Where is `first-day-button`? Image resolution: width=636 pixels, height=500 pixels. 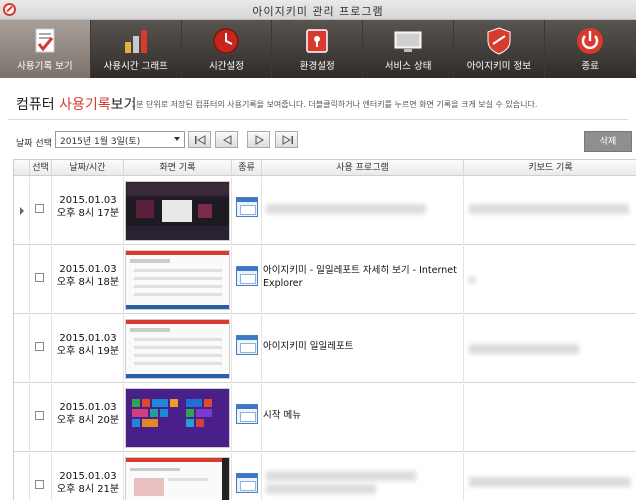 first-day-button is located at coordinates (199, 139).